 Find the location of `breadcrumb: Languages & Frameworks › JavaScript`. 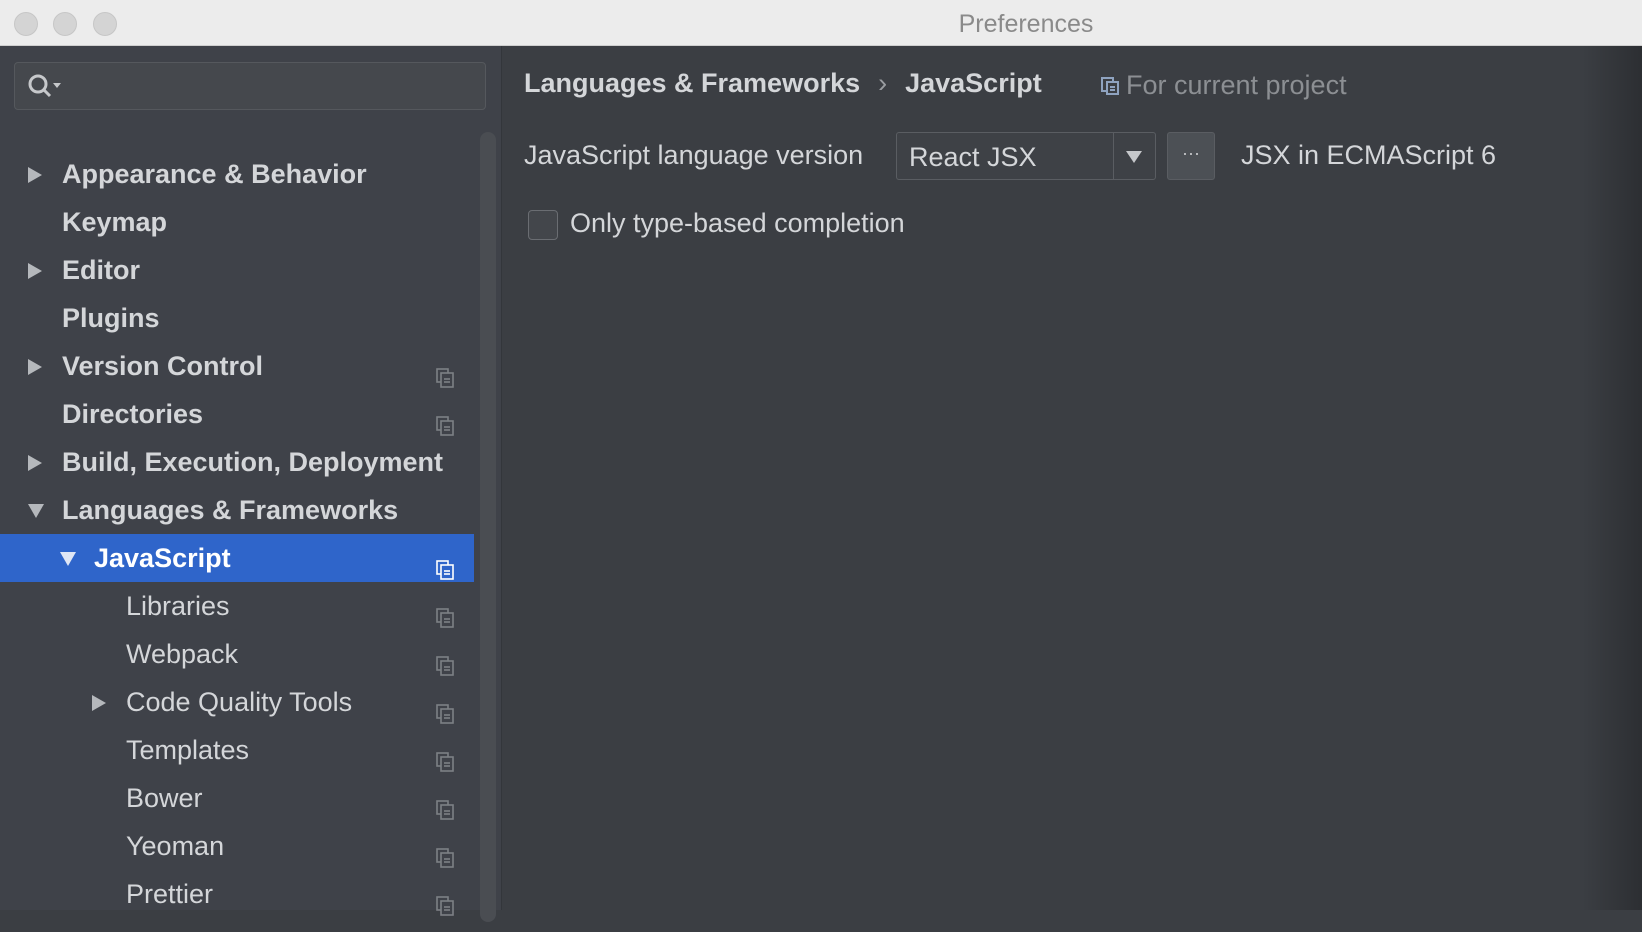

breadcrumb: Languages & Frameworks › JavaScript is located at coordinates (792, 83).